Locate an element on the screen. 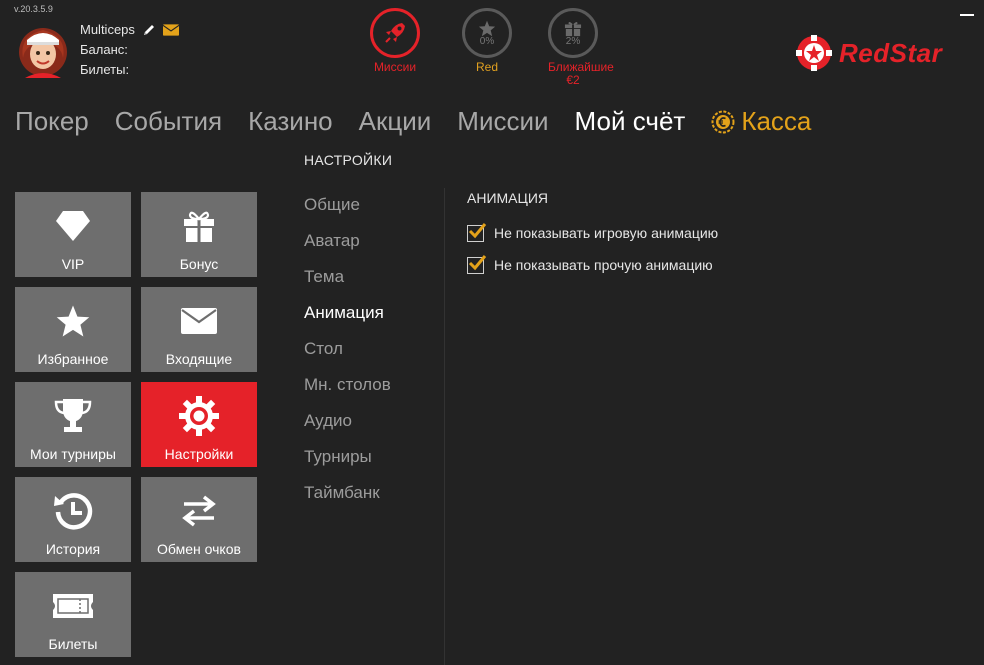 Image resolution: width=984 pixels, height=665 pixels. tile-favorites: Избранное is located at coordinates (73, 329).